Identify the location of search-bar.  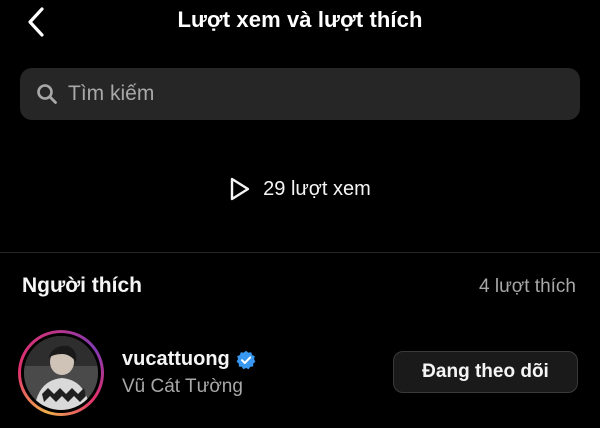
(300, 94).